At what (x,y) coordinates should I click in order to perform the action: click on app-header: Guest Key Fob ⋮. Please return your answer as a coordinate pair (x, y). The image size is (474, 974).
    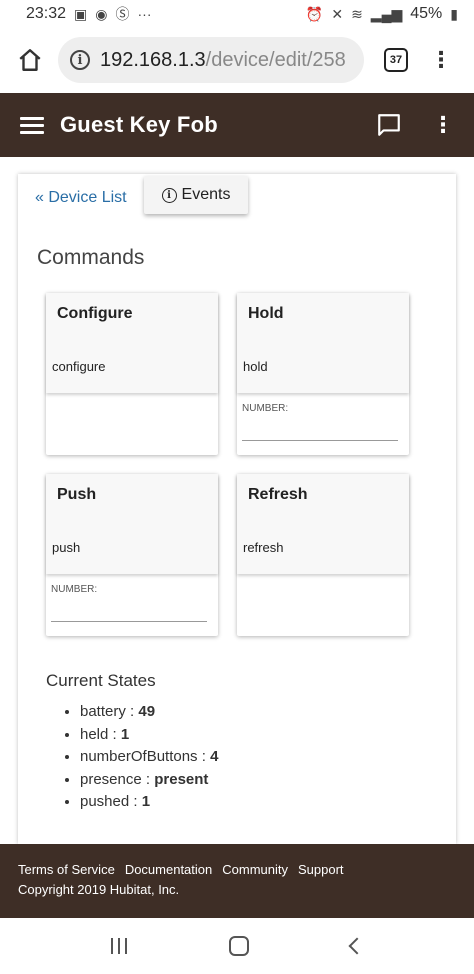
    Looking at the image, I should click on (237, 125).